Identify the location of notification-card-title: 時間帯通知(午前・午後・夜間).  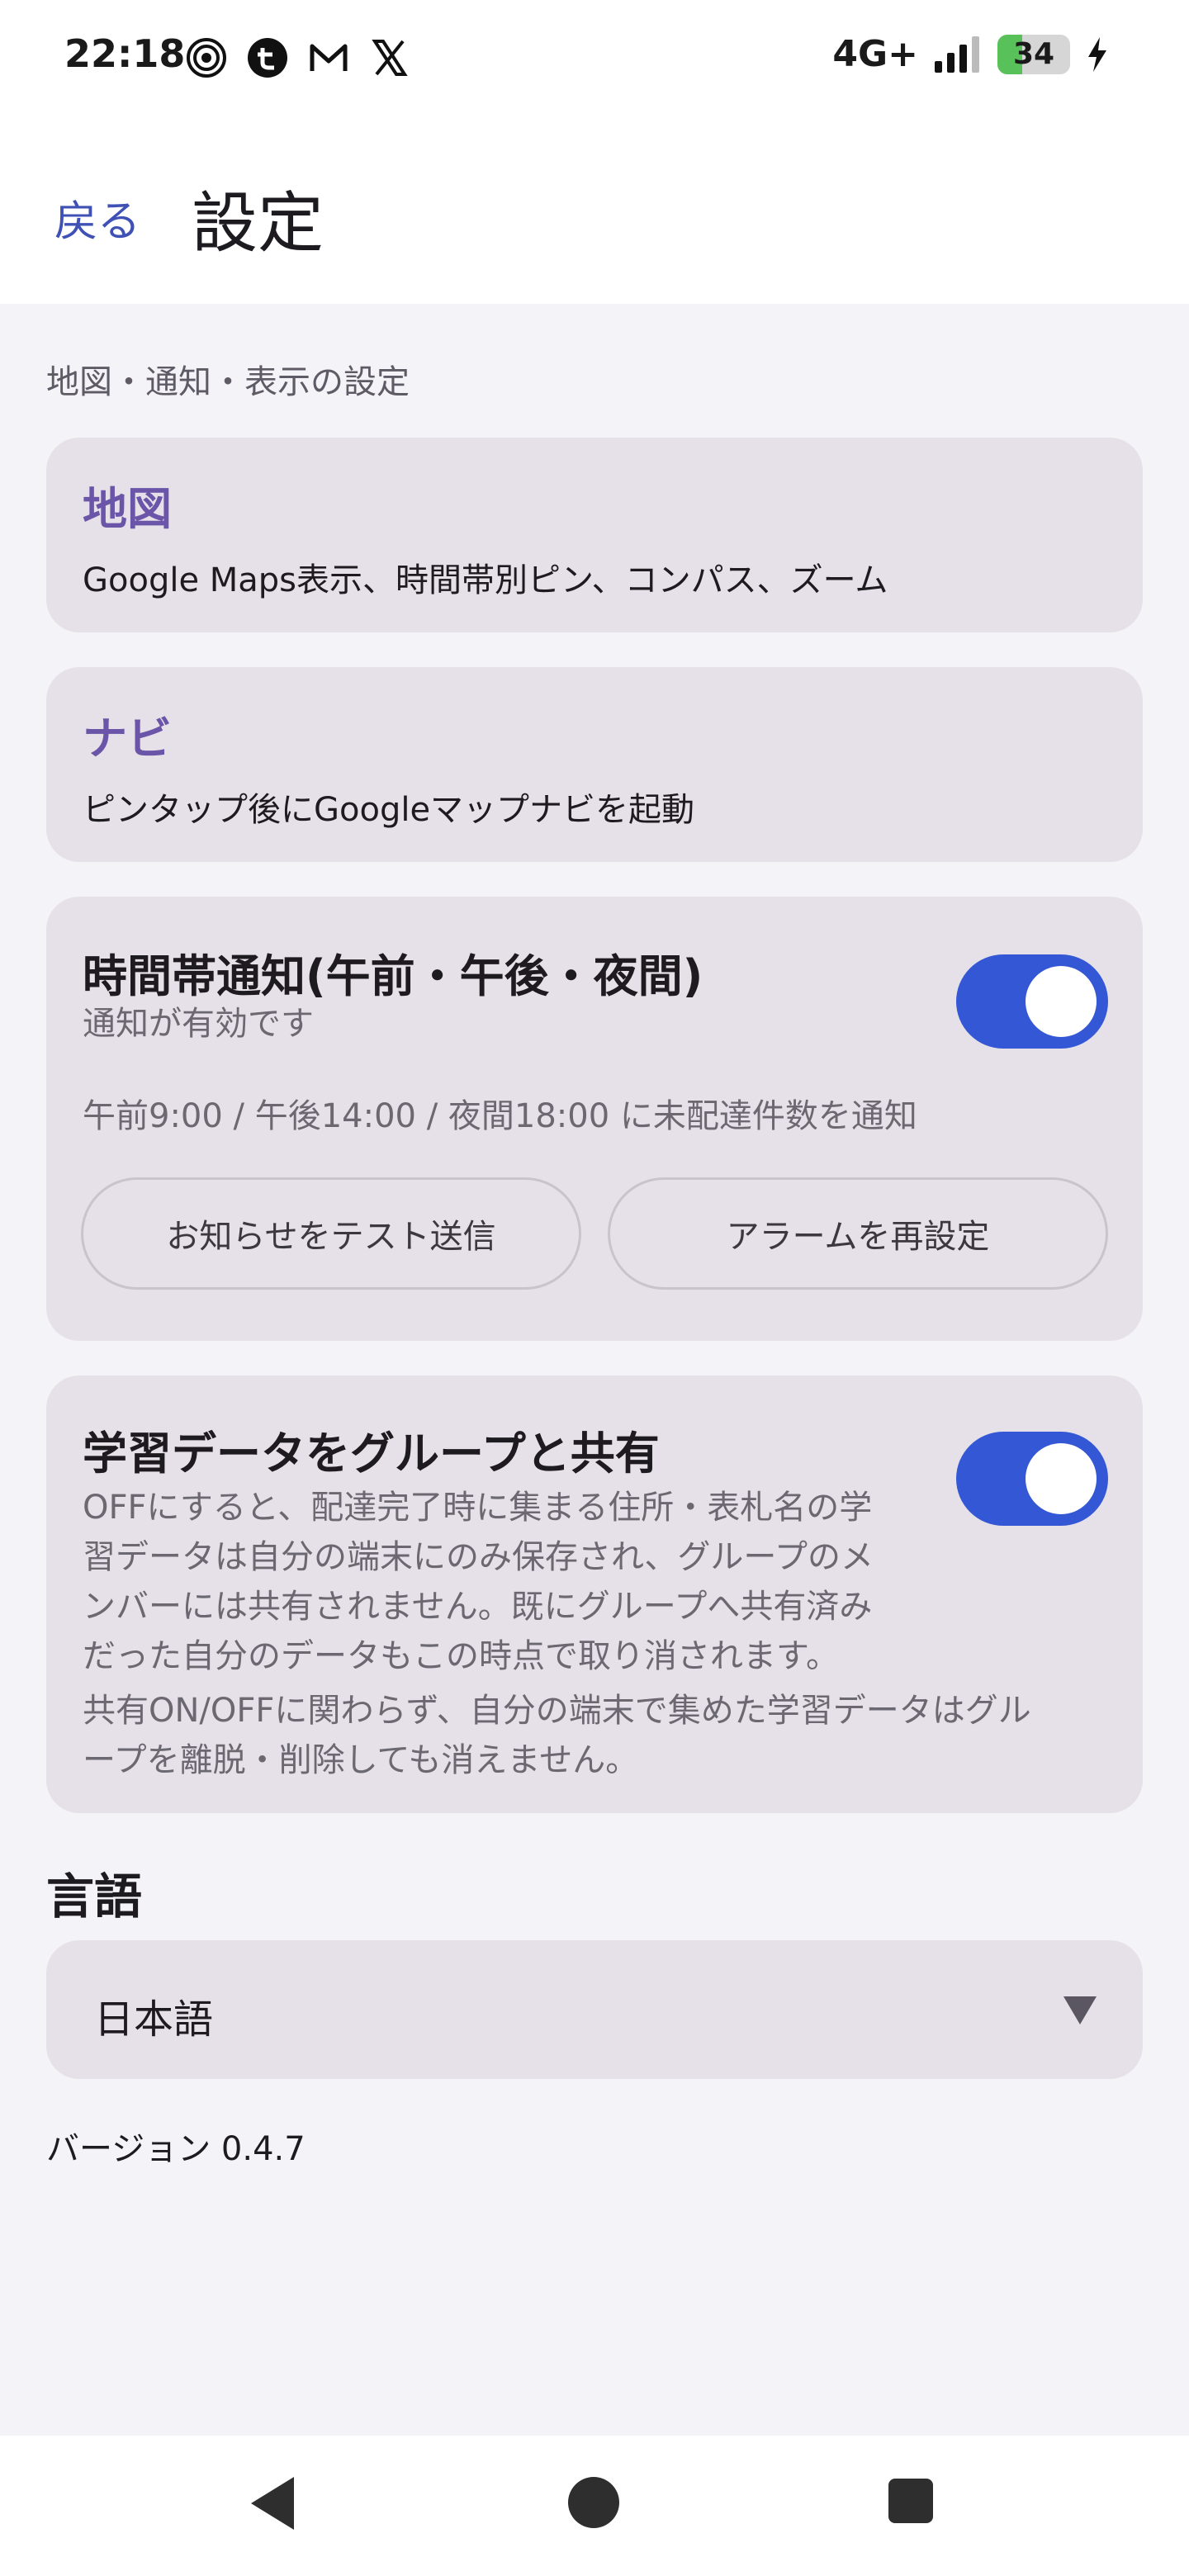
(393, 976).